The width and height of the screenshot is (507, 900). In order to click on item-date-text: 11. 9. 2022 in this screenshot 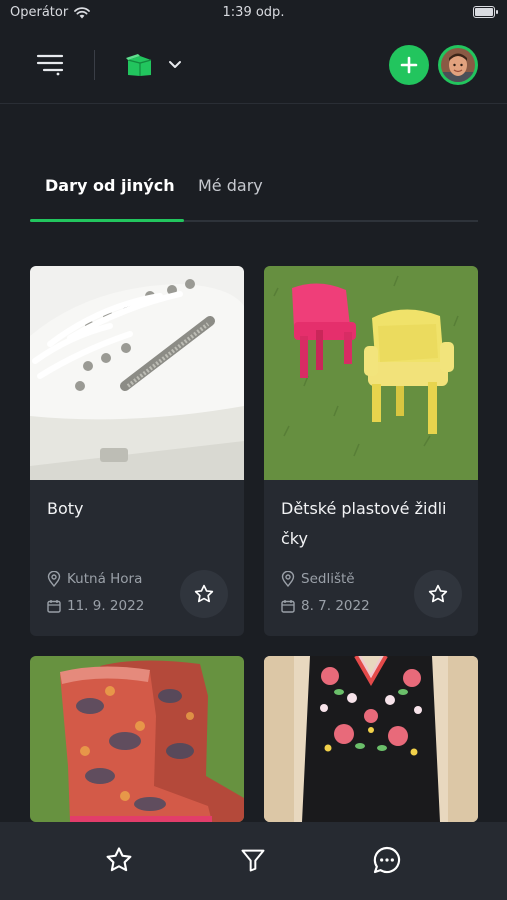, I will do `click(106, 606)`.